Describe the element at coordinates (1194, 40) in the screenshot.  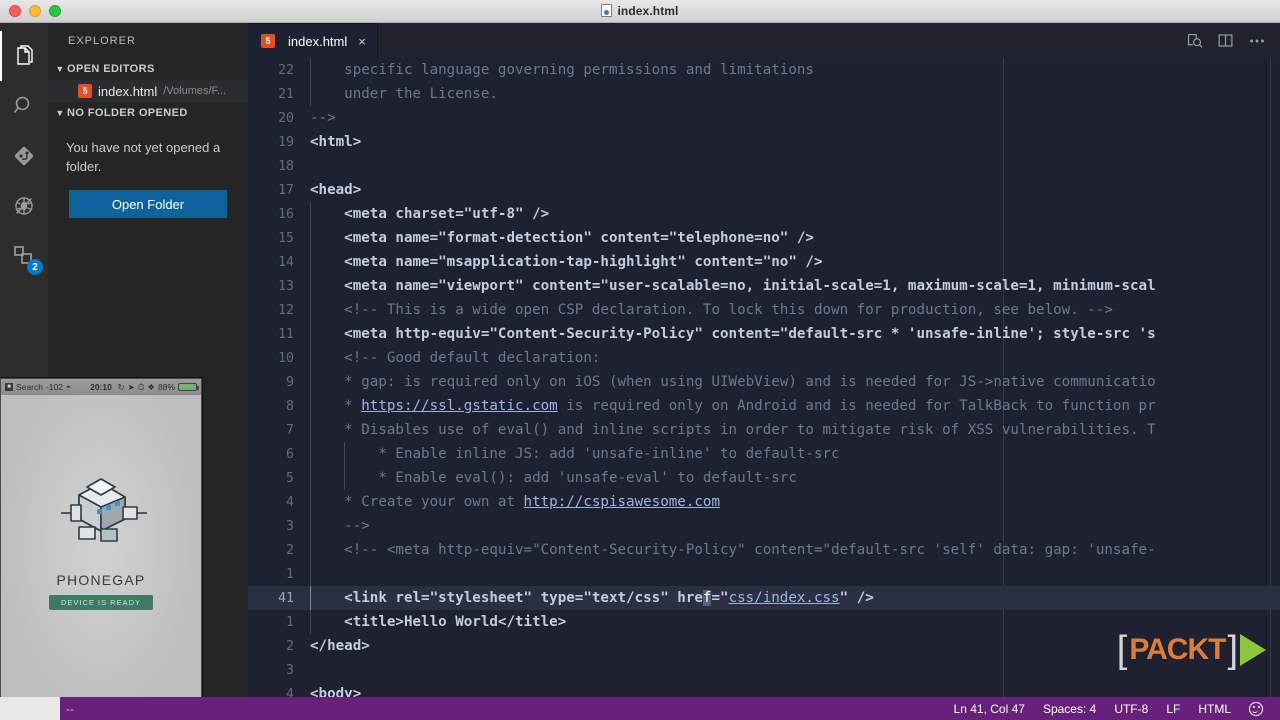
I see `preview-icon` at that location.